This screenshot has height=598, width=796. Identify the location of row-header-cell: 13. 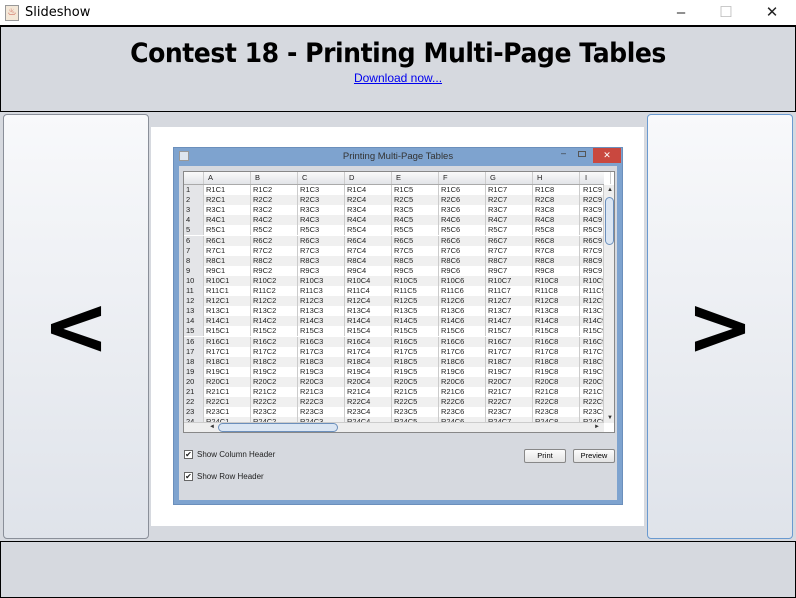
(194, 311).